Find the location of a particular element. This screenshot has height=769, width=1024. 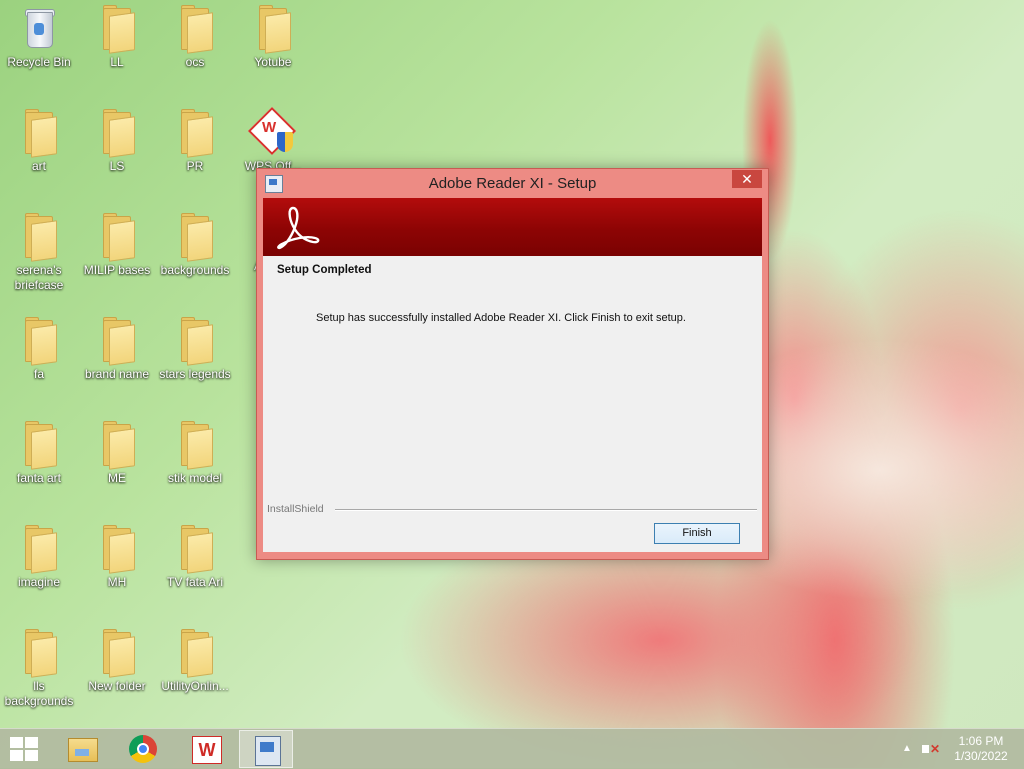

desktop-icon-label: LL is located at coordinates (117, 62).